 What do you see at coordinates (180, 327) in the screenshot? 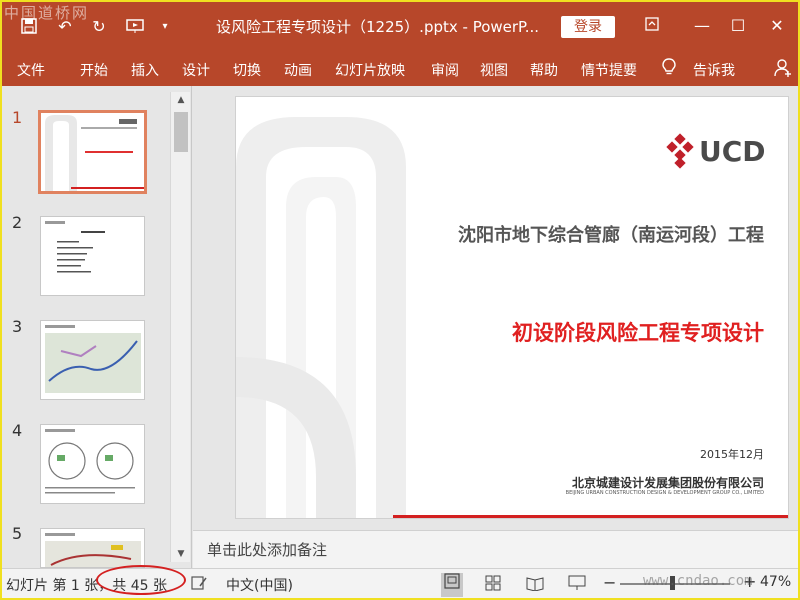
I see `thumbnail-scrollbar: ▲ ▼` at bounding box center [180, 327].